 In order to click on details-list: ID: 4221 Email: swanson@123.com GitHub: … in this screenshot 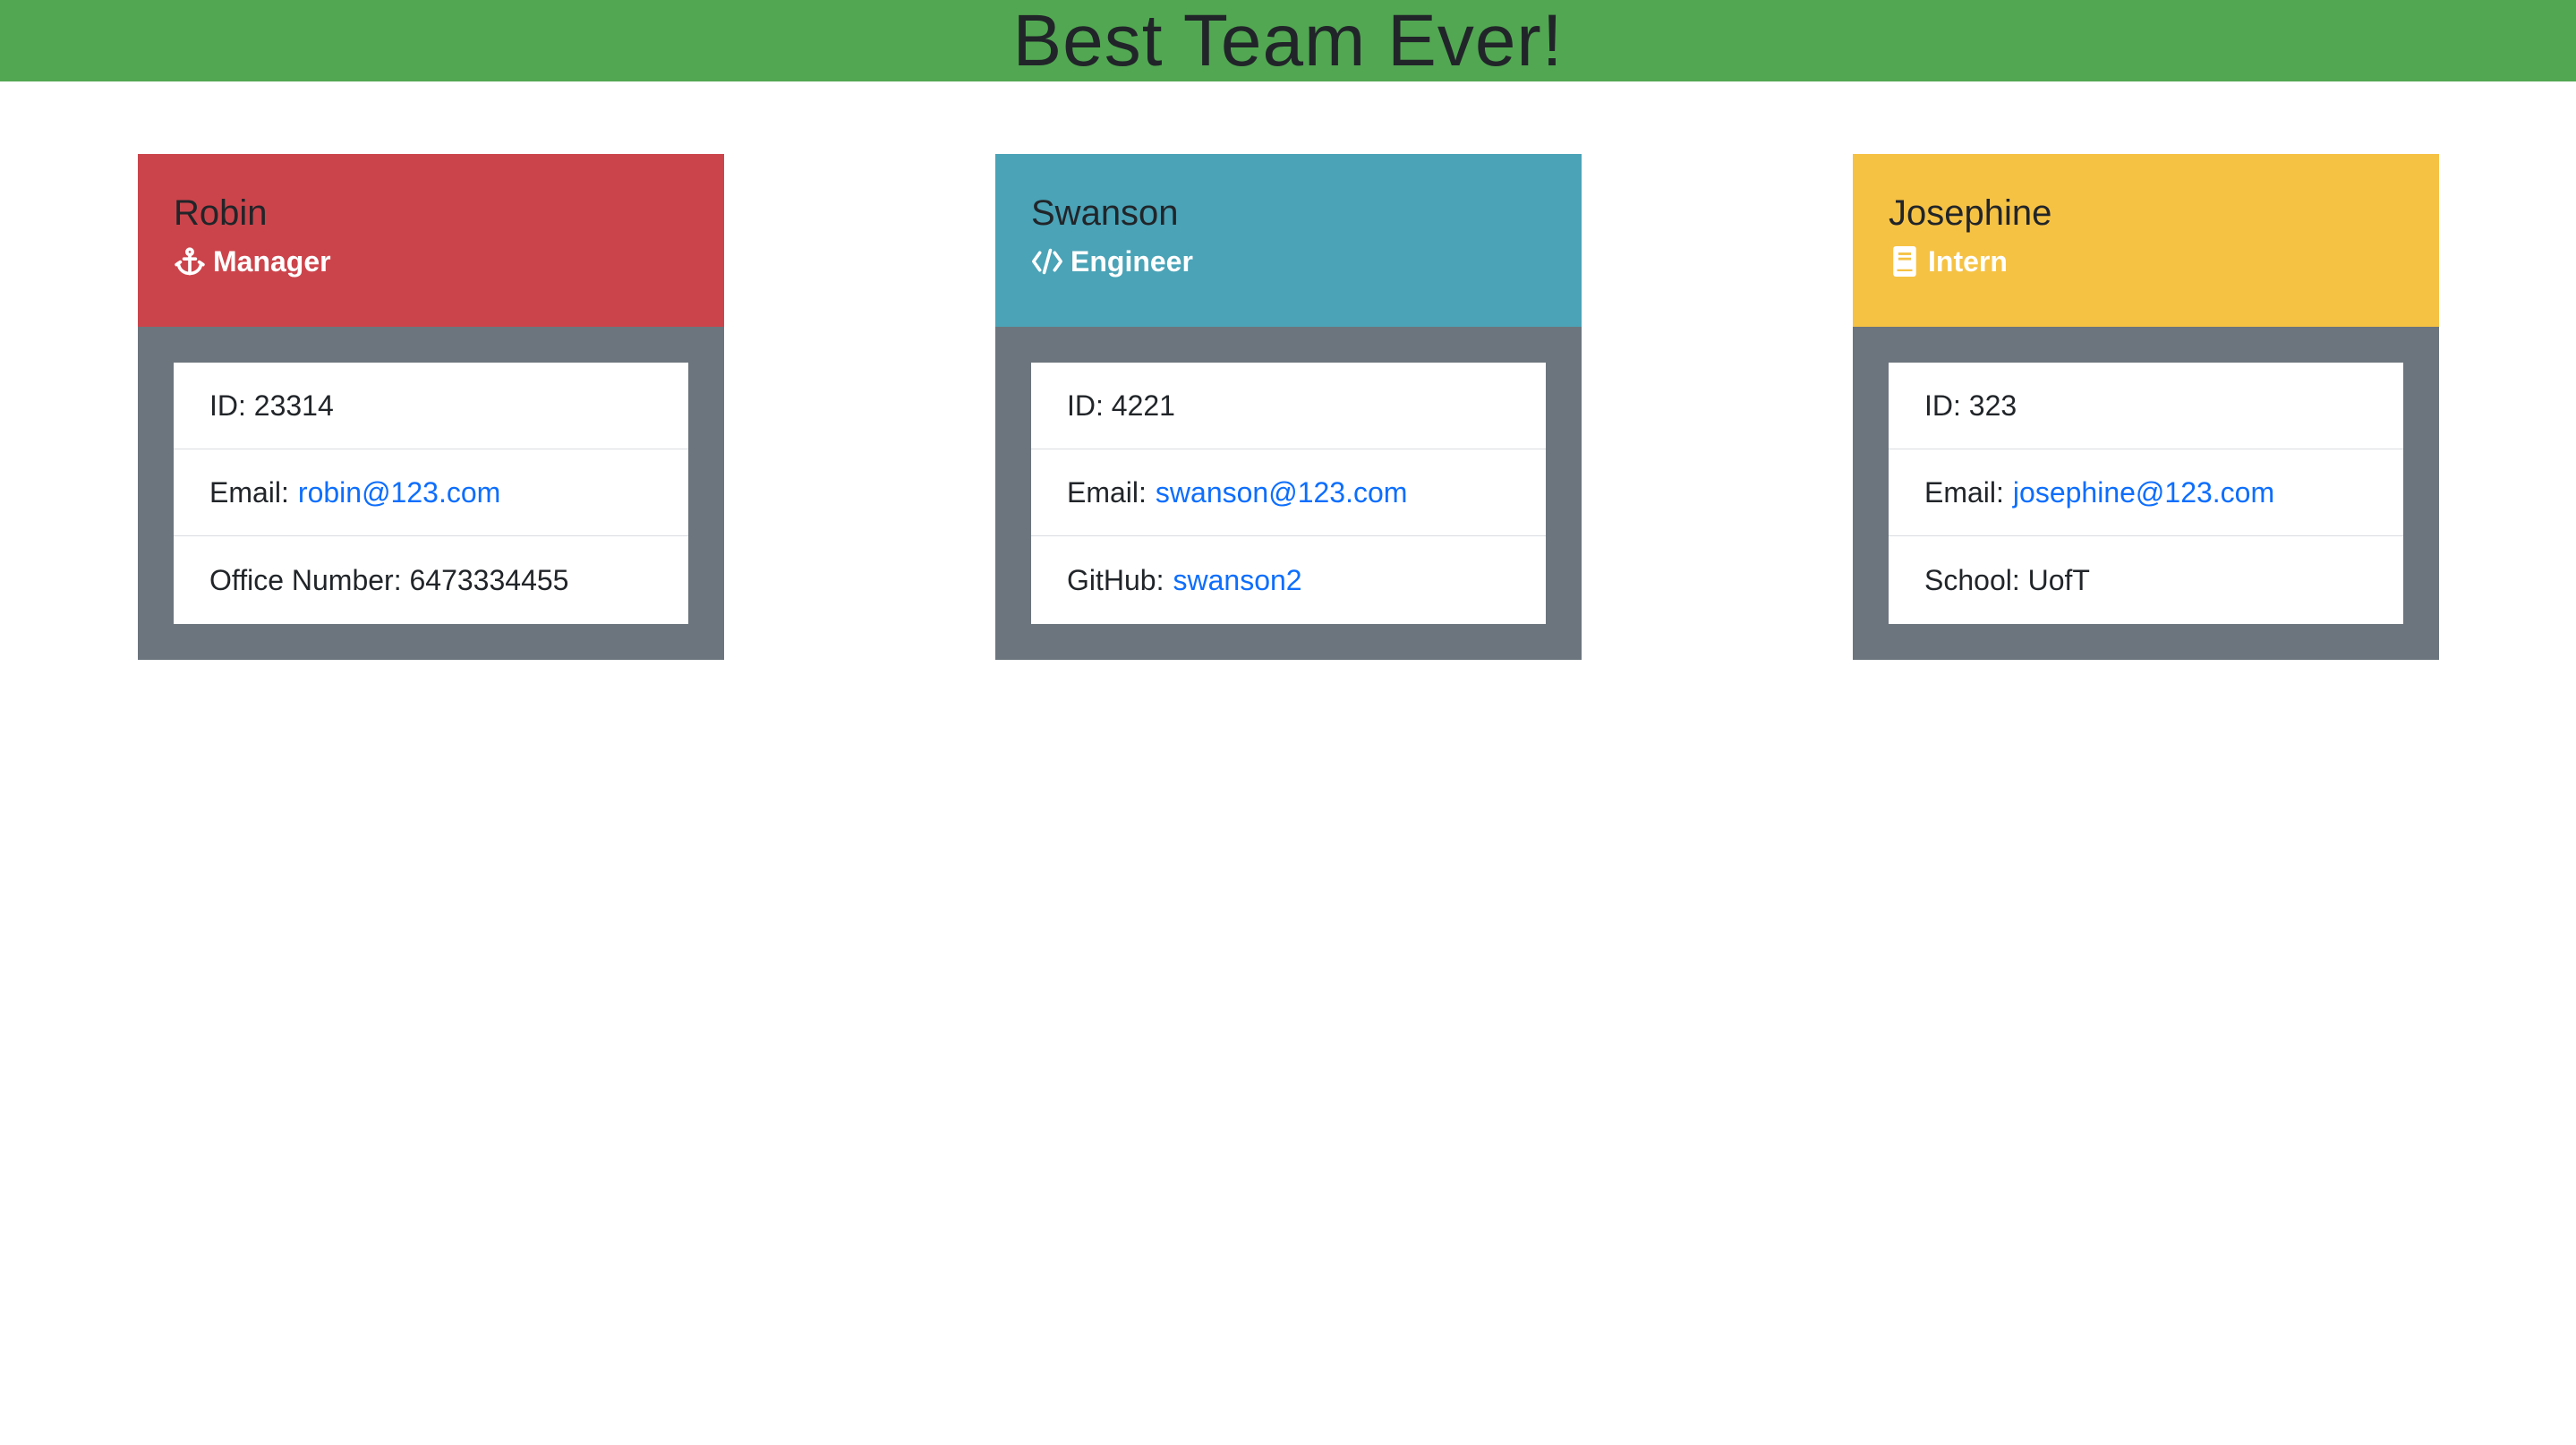, I will do `click(1288, 493)`.